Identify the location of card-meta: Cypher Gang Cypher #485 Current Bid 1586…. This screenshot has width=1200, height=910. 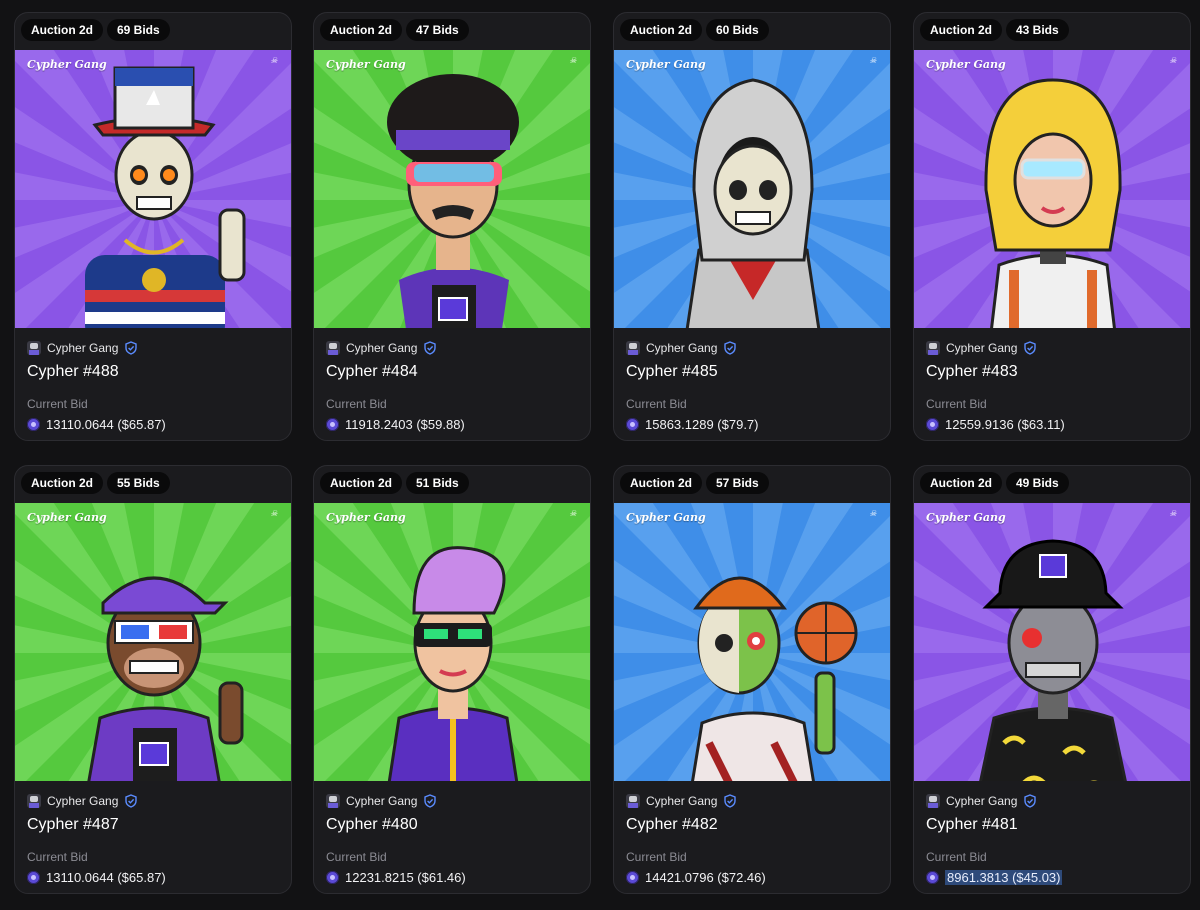
(752, 386).